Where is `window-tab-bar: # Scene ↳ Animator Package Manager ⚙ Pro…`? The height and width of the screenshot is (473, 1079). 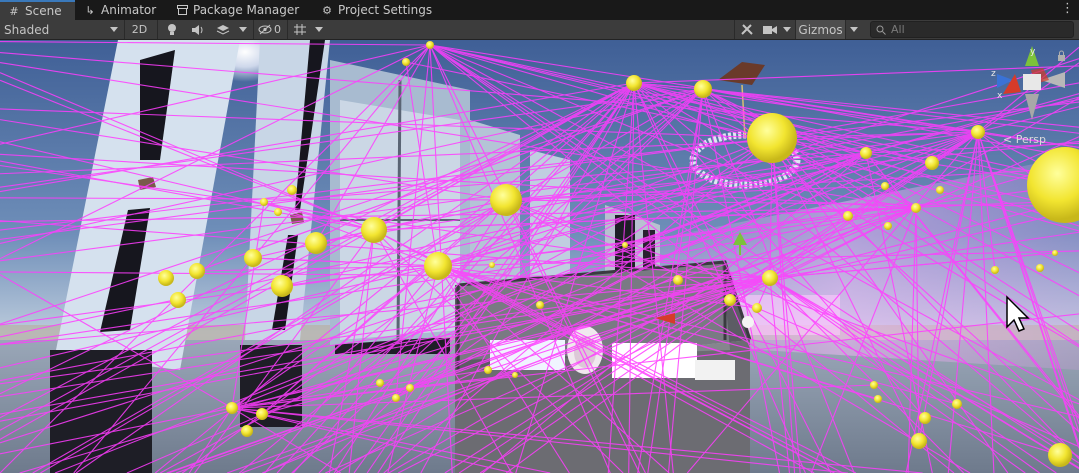 window-tab-bar: # Scene ↳ Animator Package Manager ⚙ Pro… is located at coordinates (539, 10).